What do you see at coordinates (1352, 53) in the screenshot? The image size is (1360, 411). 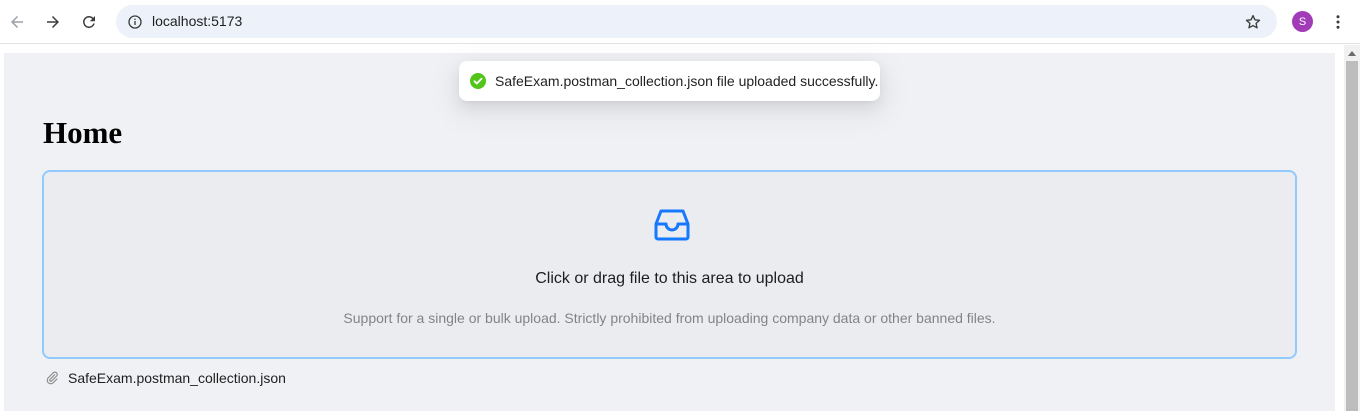 I see `scroll-up-arrow-icon` at bounding box center [1352, 53].